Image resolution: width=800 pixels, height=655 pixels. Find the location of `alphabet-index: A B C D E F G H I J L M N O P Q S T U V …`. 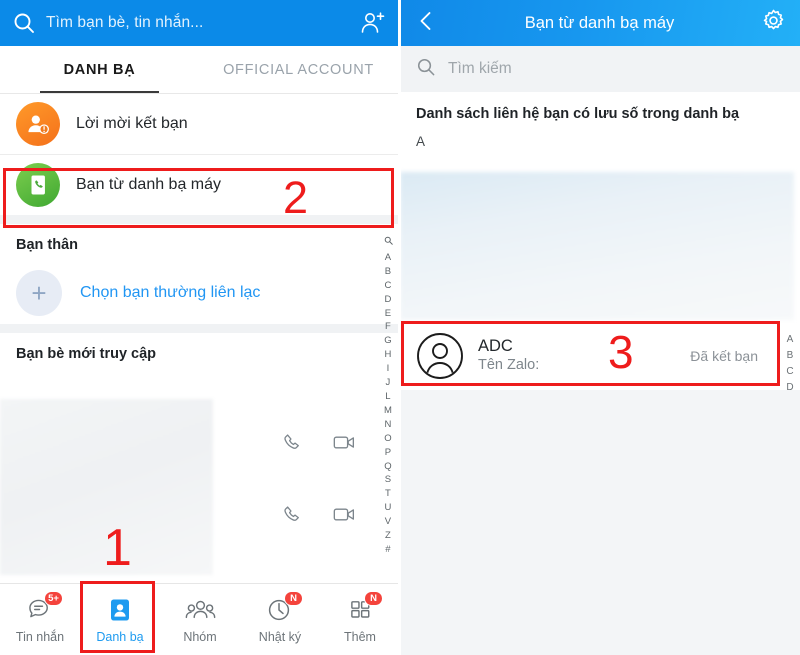

alphabet-index: A B C D E F G H I J L M N O P Q S T U V … is located at coordinates (388, 396).